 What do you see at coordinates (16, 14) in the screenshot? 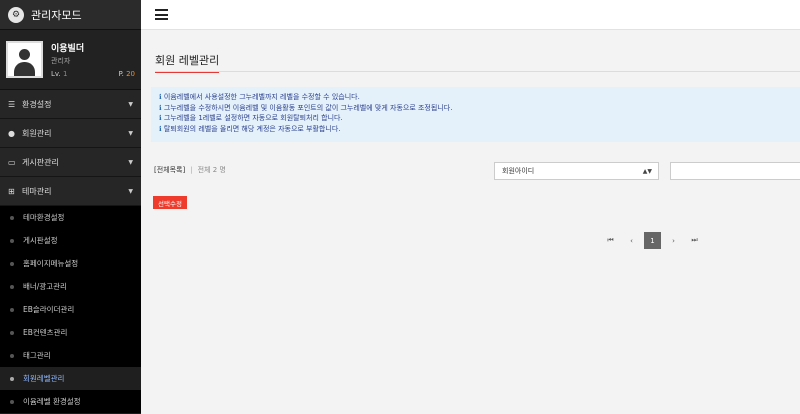
I see `cogs-icon: ⚙` at bounding box center [16, 14].